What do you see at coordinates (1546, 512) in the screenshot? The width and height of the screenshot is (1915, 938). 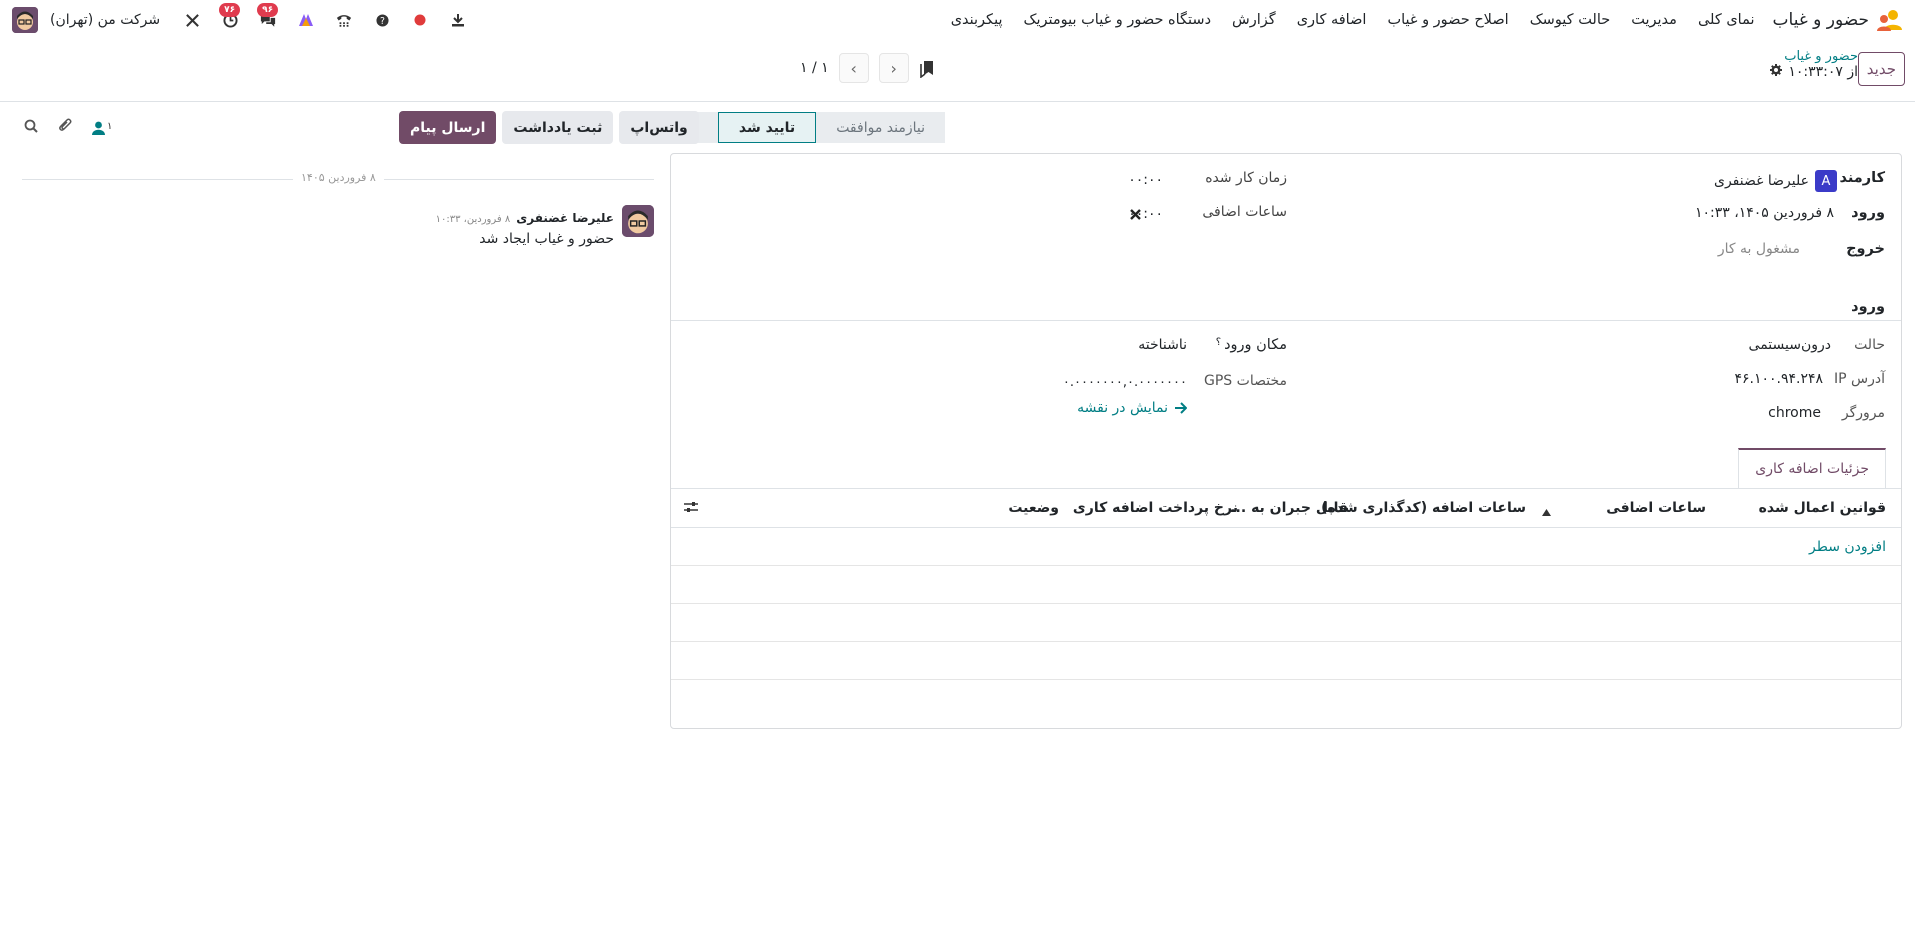 I see `sort-up-icon` at bounding box center [1546, 512].